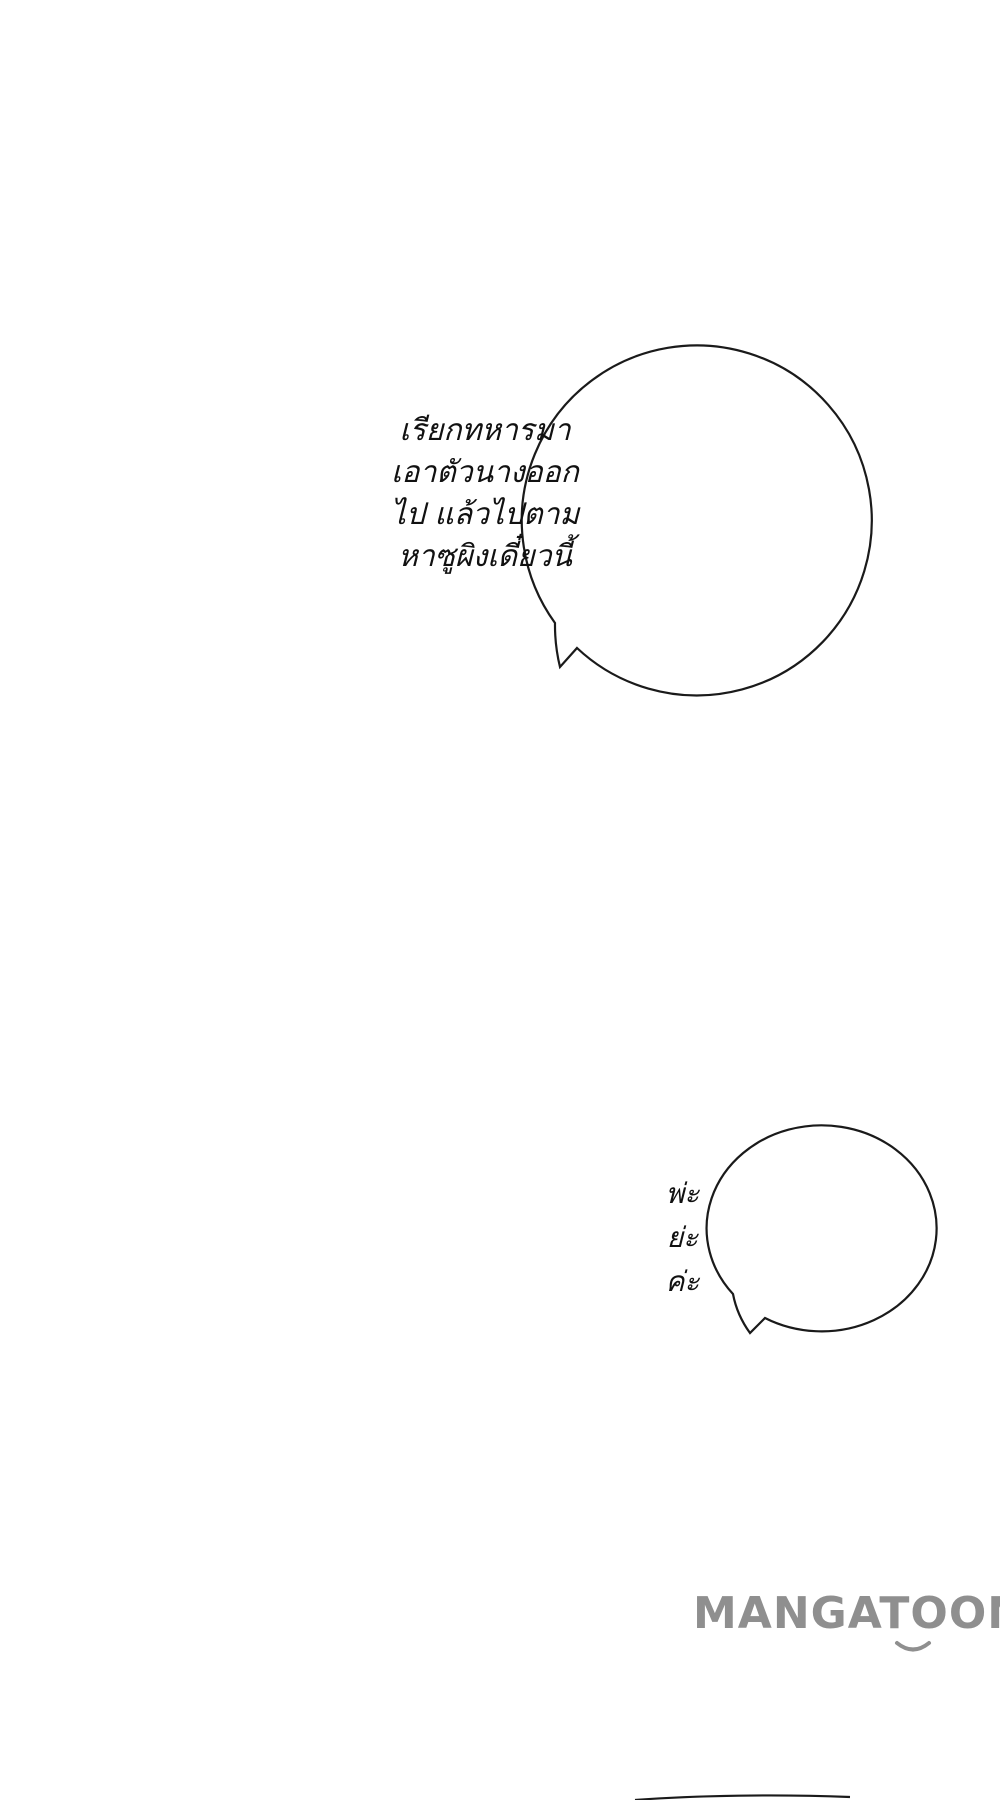  What do you see at coordinates (485, 514) in the screenshot?
I see `speech-line: ไป แล้วไปตาม` at bounding box center [485, 514].